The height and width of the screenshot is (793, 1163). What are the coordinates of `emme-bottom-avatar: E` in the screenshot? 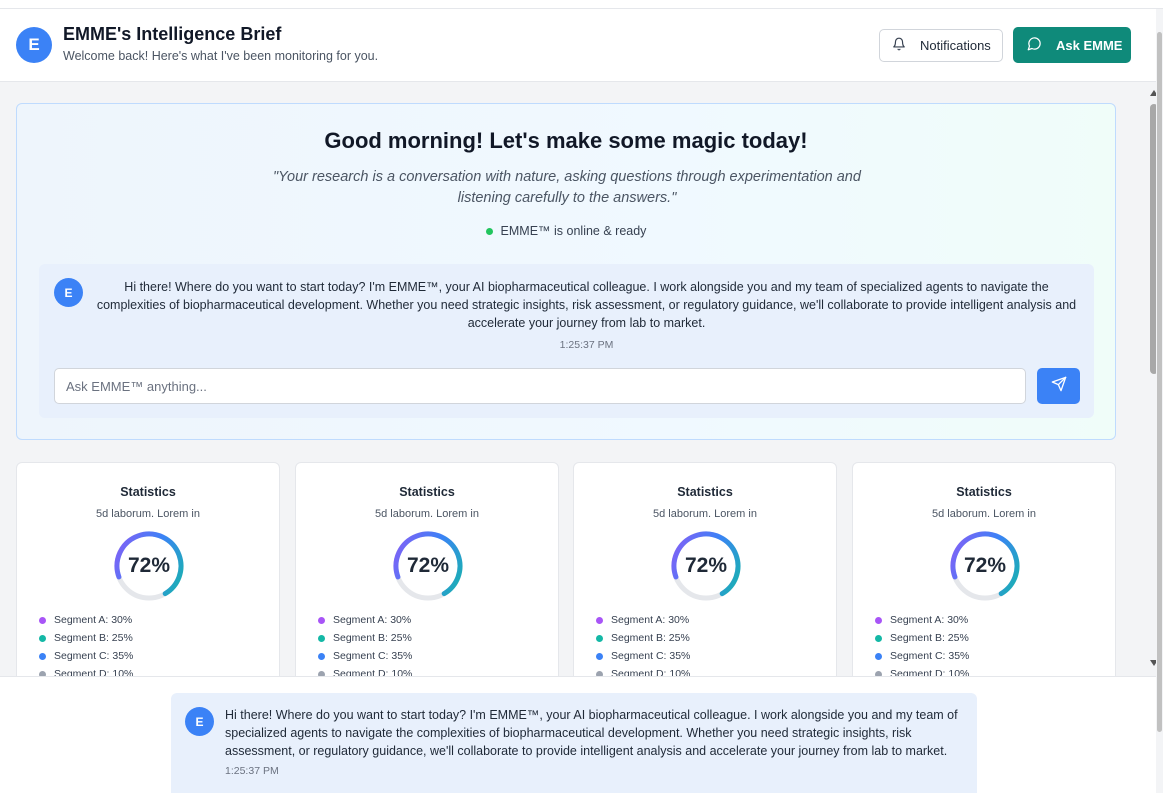 It's located at (199, 721).